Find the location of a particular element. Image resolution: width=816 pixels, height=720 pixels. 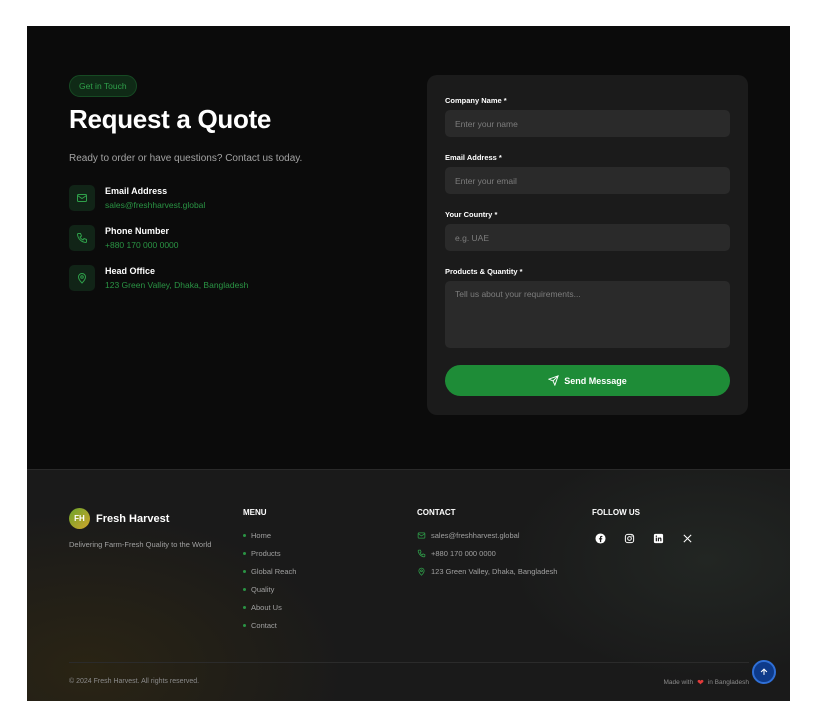

send-message-button: Send Message is located at coordinates (587, 380).